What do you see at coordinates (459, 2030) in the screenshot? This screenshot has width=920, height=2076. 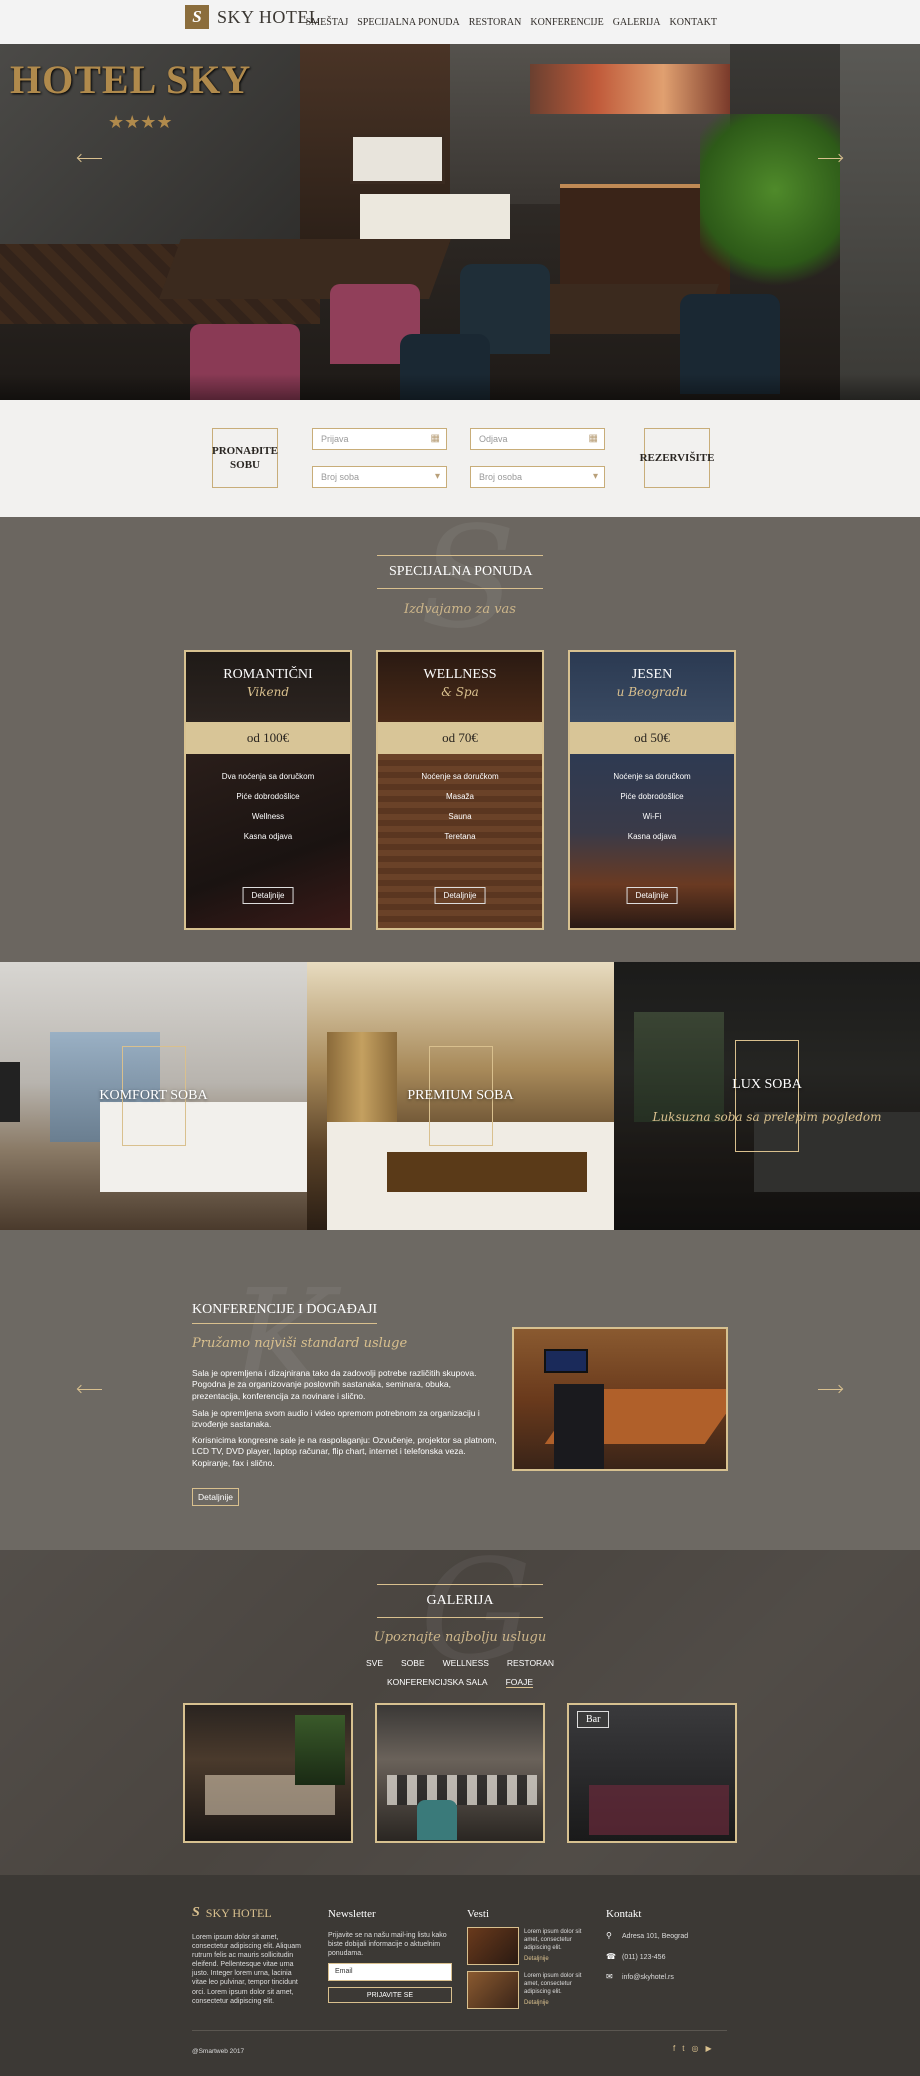 I see `footer-divider` at bounding box center [459, 2030].